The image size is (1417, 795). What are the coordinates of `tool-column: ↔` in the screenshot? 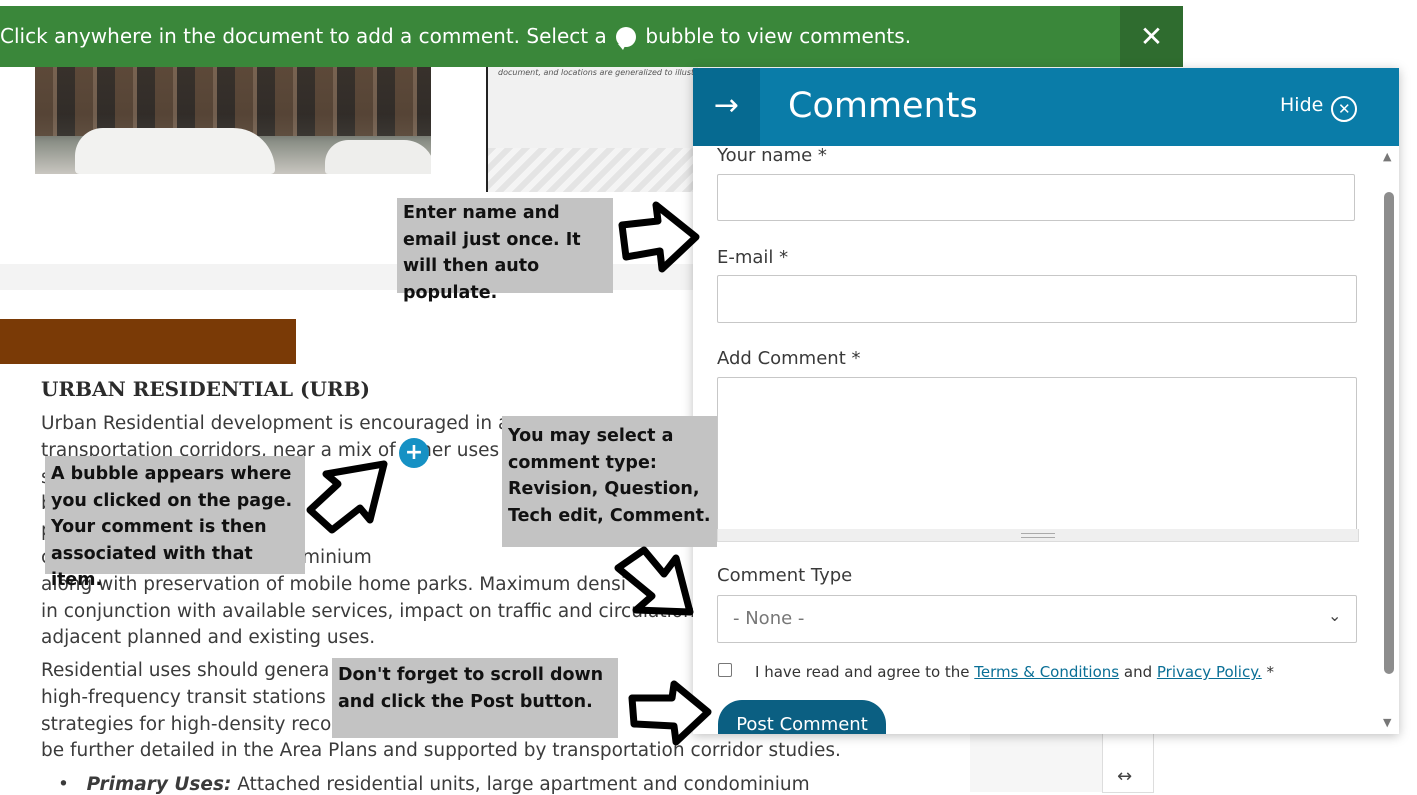 It's located at (1128, 761).